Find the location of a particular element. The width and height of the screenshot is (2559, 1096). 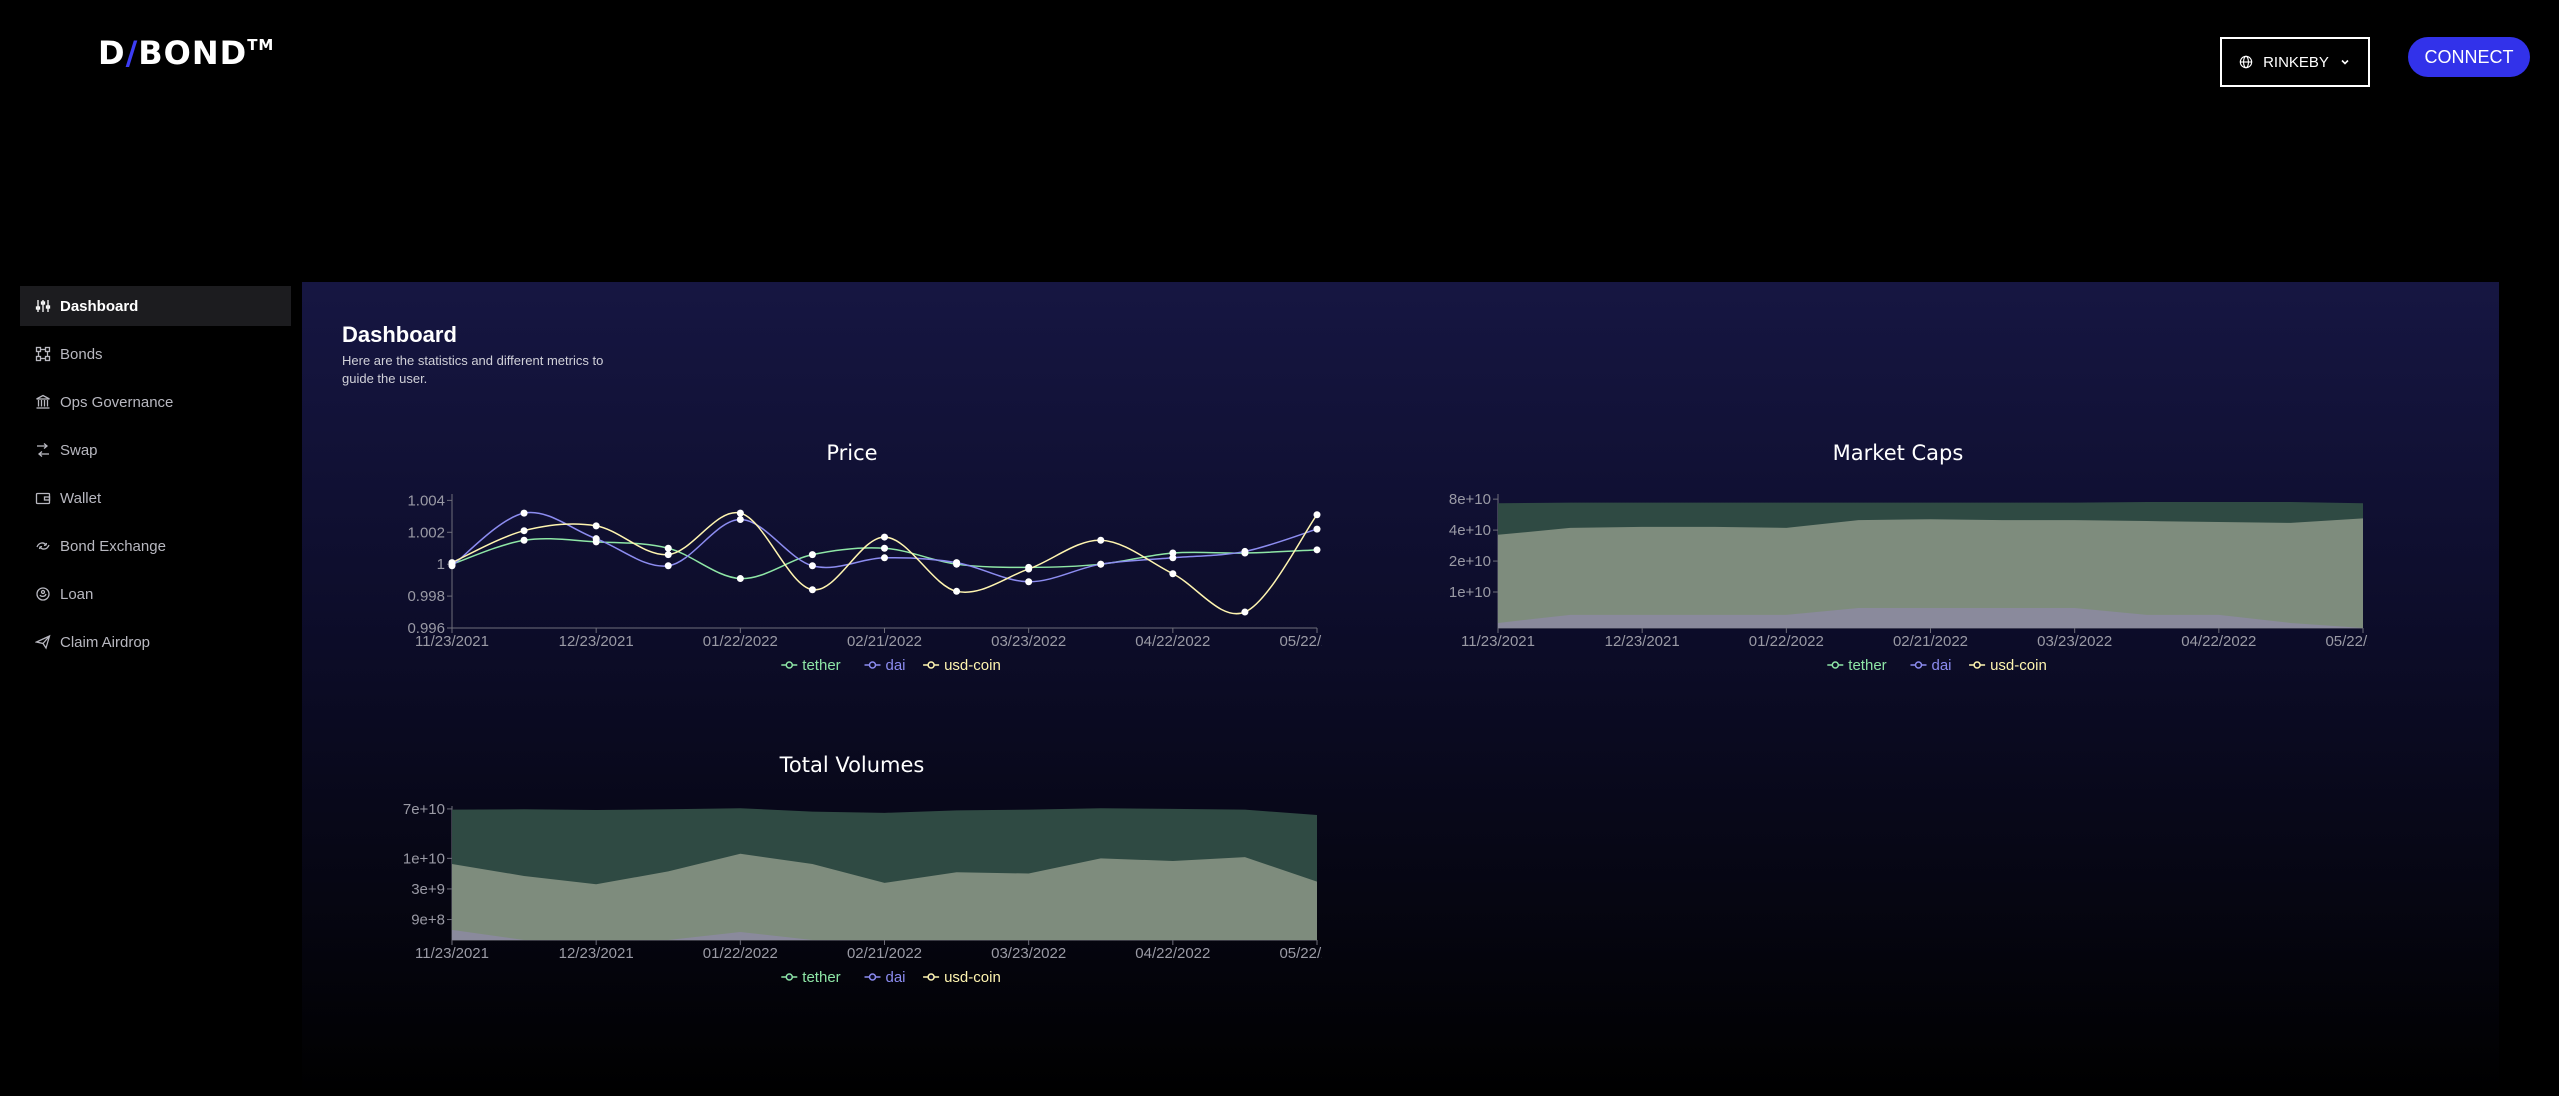

globe-icon is located at coordinates (2246, 62).